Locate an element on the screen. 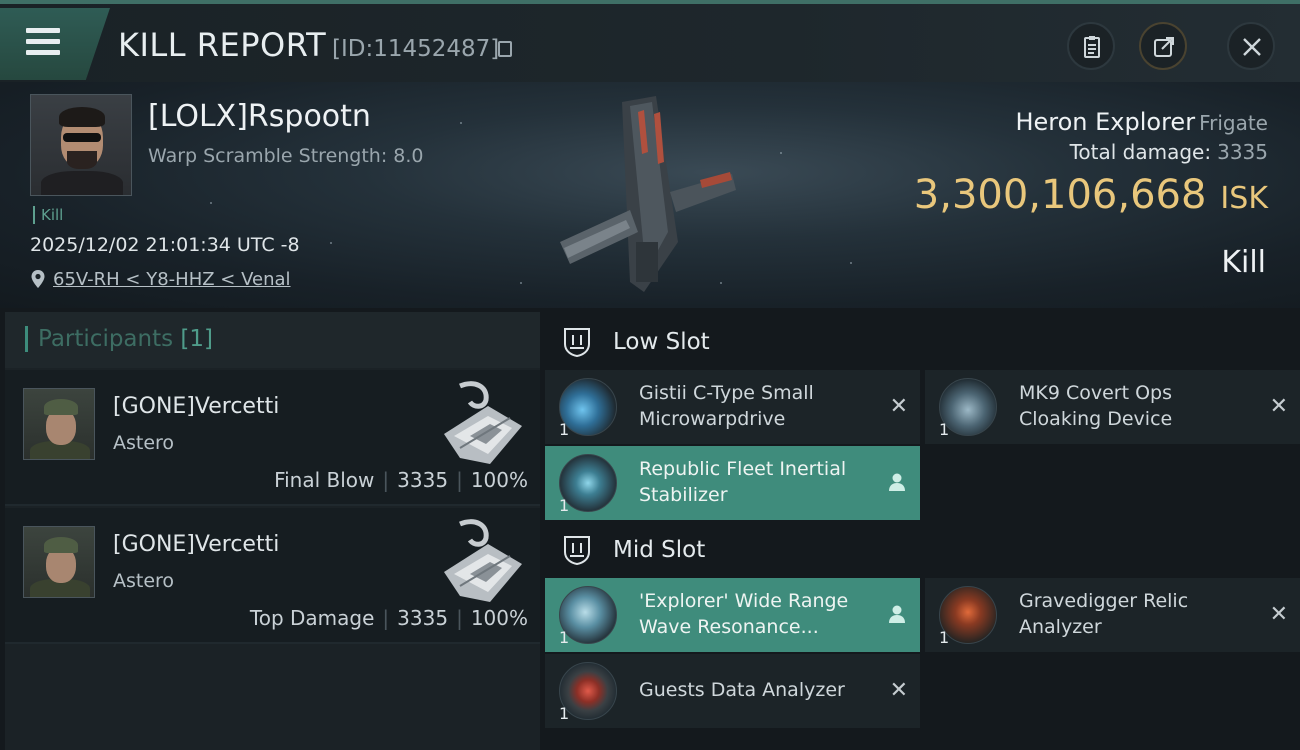 This screenshot has height=750, width=1300. mid-slot-header: Mid Slot is located at coordinates (922, 550).